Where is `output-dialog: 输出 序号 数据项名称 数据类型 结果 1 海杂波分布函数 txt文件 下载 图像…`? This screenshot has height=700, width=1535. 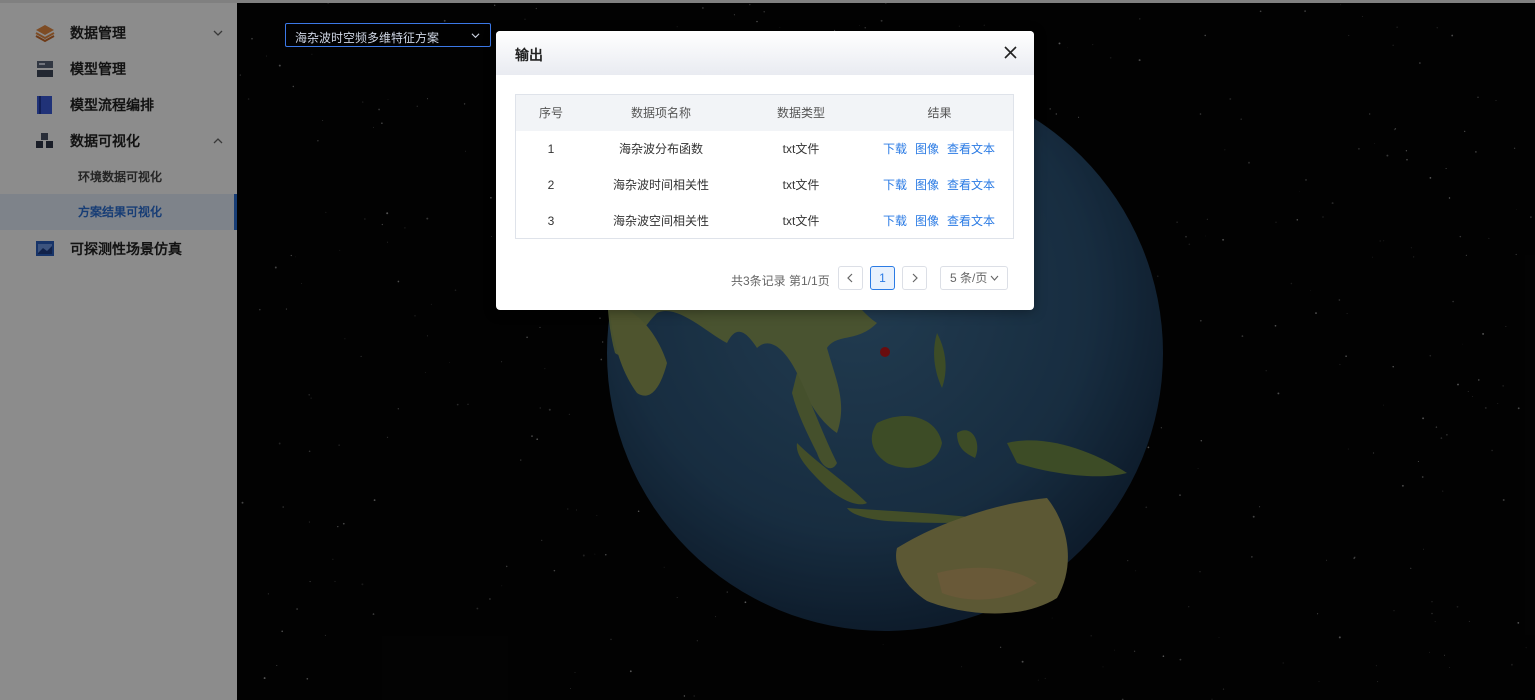 output-dialog: 输出 序号 数据项名称 数据类型 结果 1 海杂波分布函数 txt文件 下载 图像… is located at coordinates (765, 170).